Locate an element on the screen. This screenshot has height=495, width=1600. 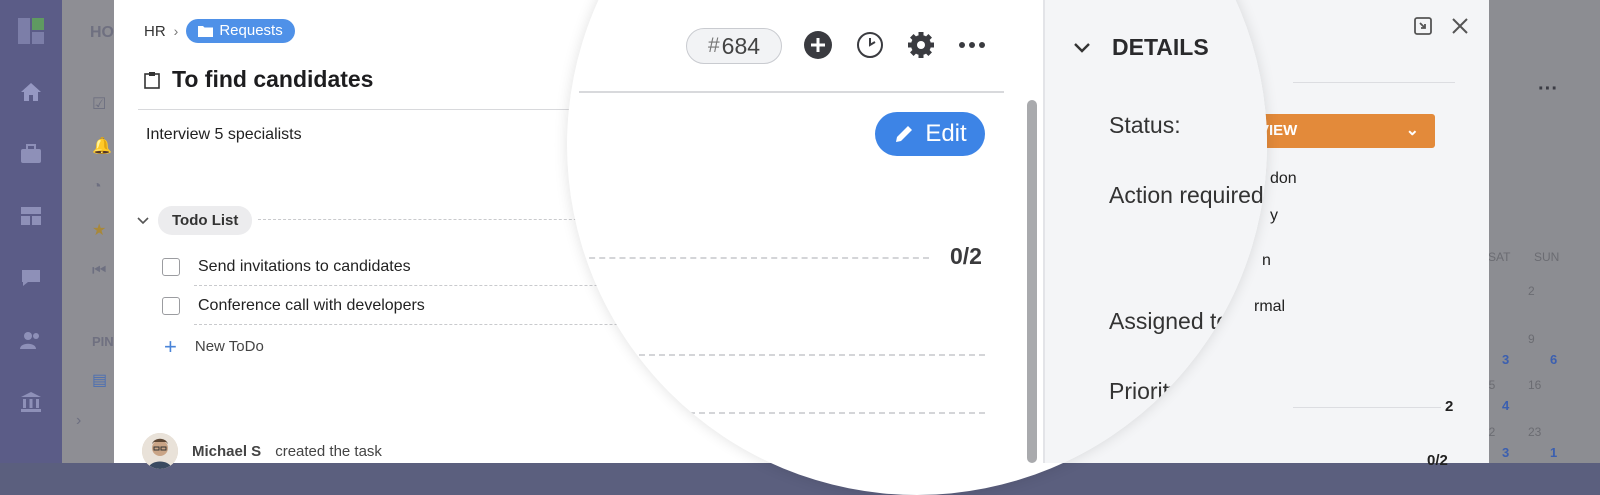
check-icon: ☑ is located at coordinates (99, 104).